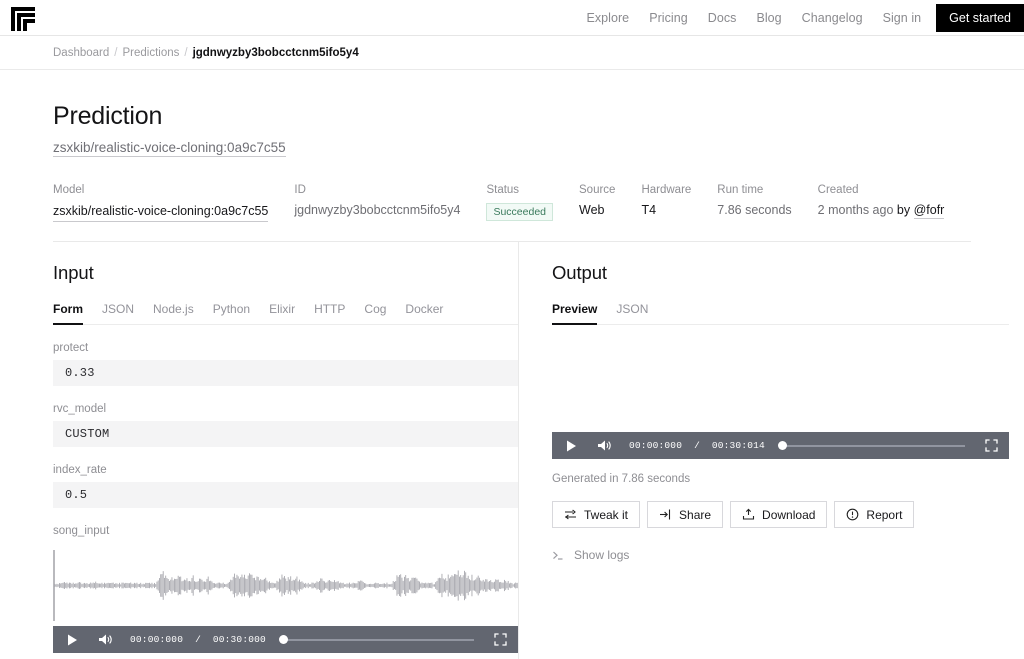 The width and height of the screenshot is (1024, 659). I want to click on meta-status: Status Succeeded, so click(519, 202).